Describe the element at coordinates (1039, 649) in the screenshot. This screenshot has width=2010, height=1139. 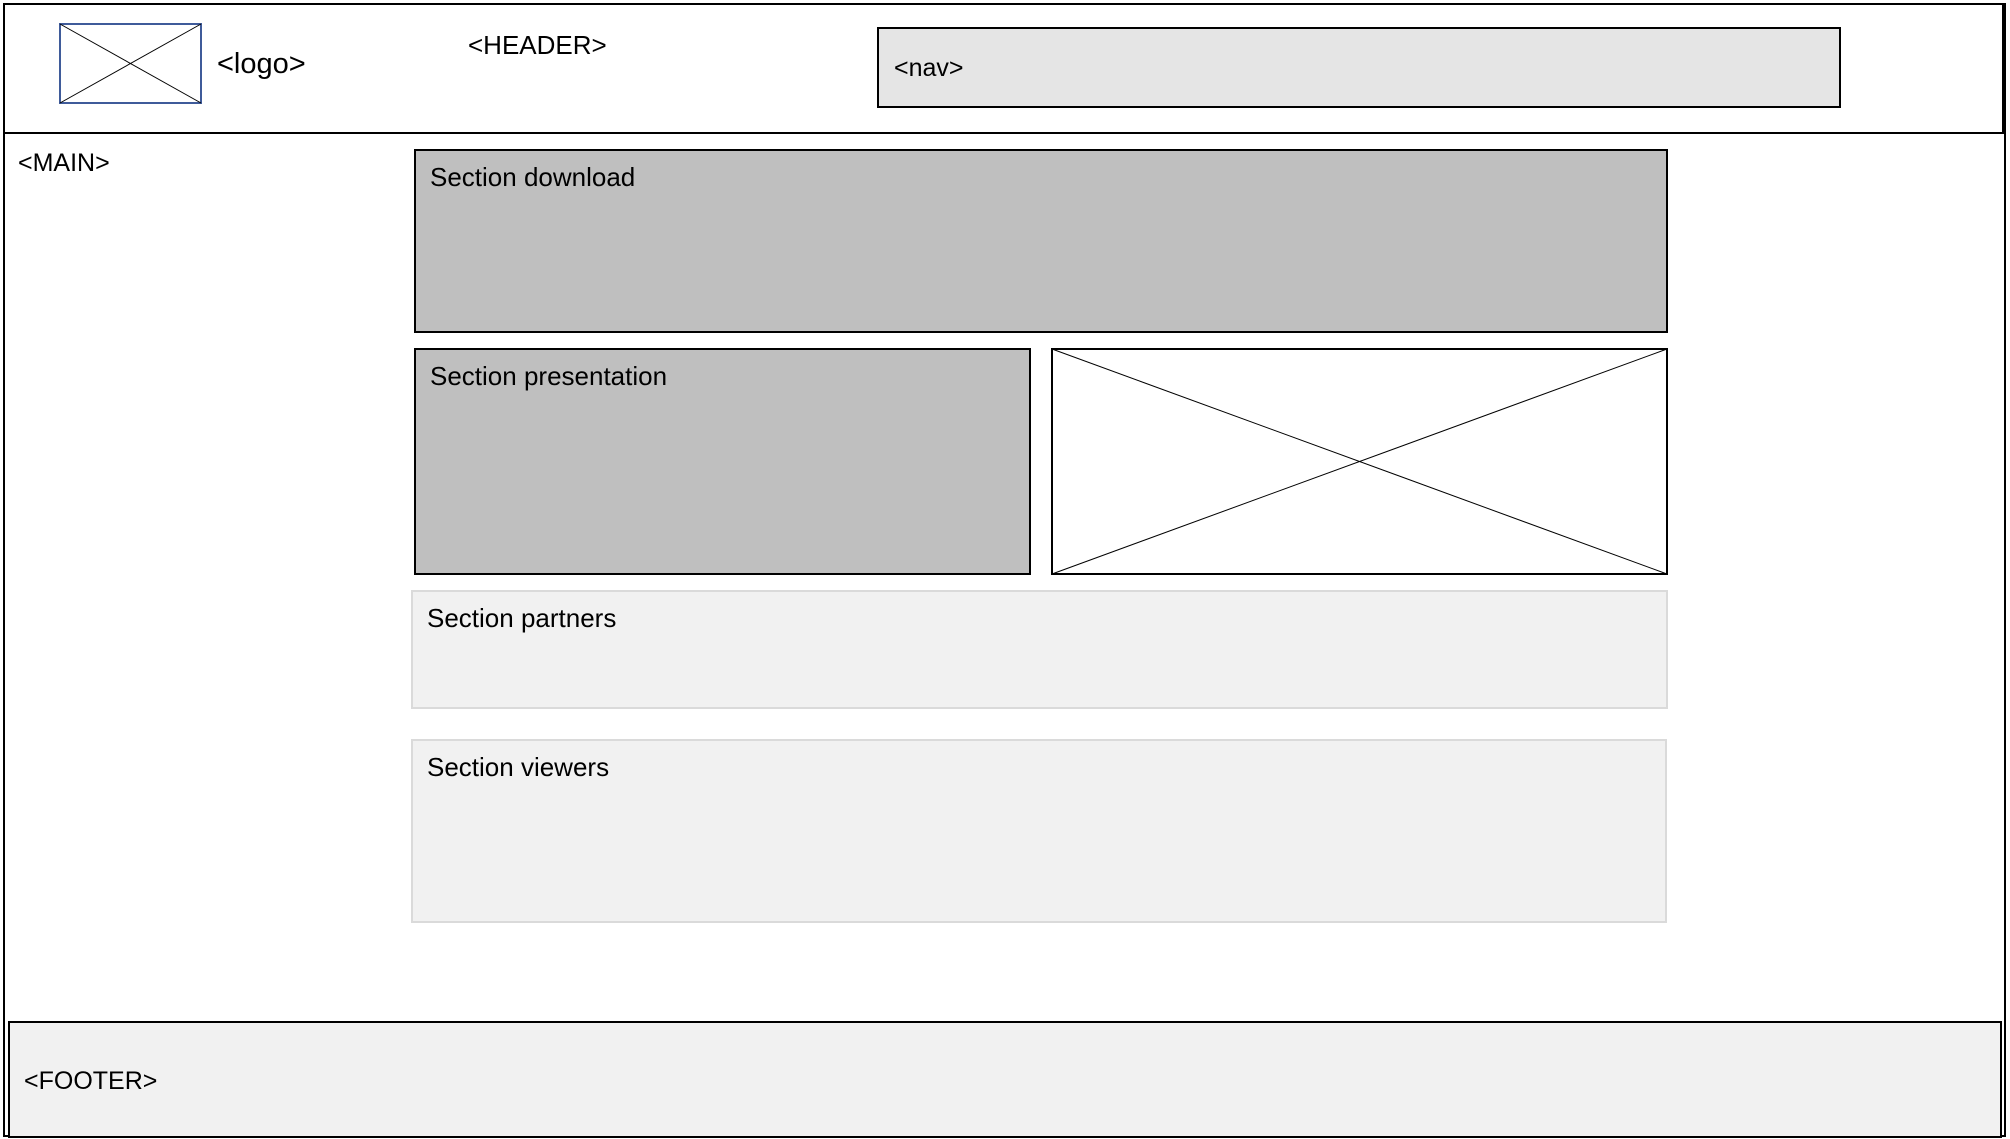
I see `section-partners: Section partners` at that location.